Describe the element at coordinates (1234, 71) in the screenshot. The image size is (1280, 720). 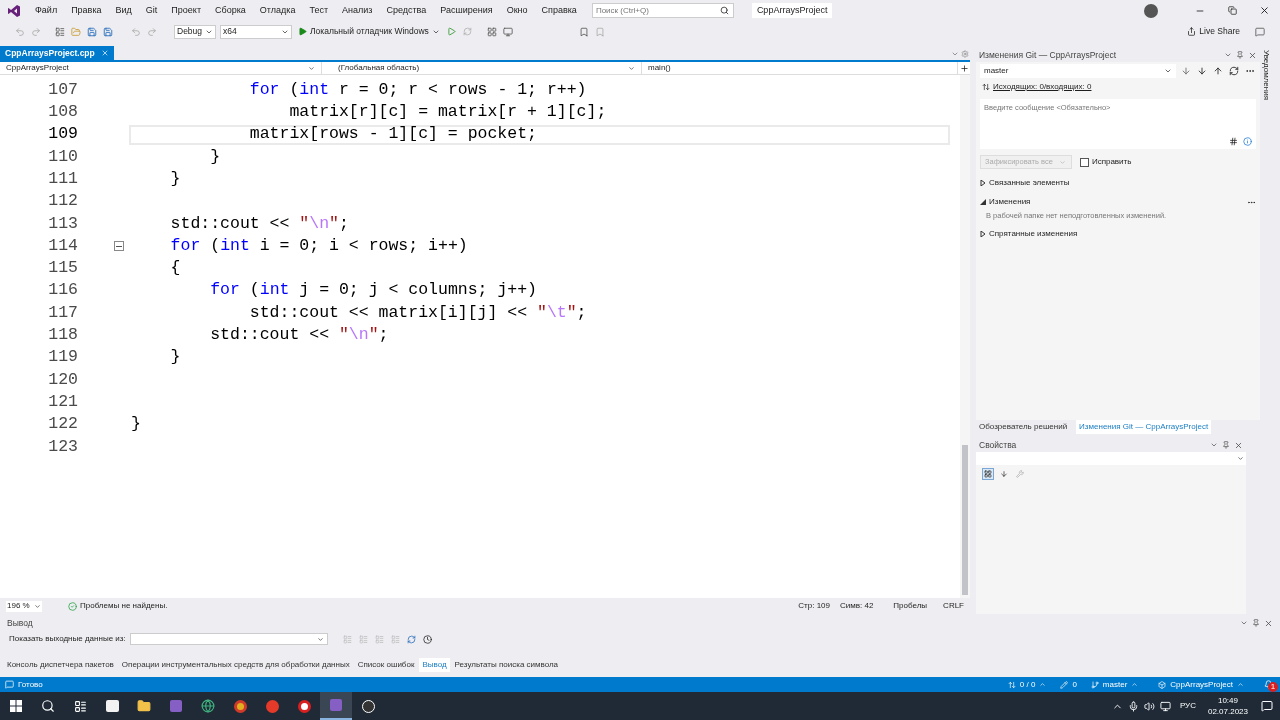
I see `sync-icon` at that location.